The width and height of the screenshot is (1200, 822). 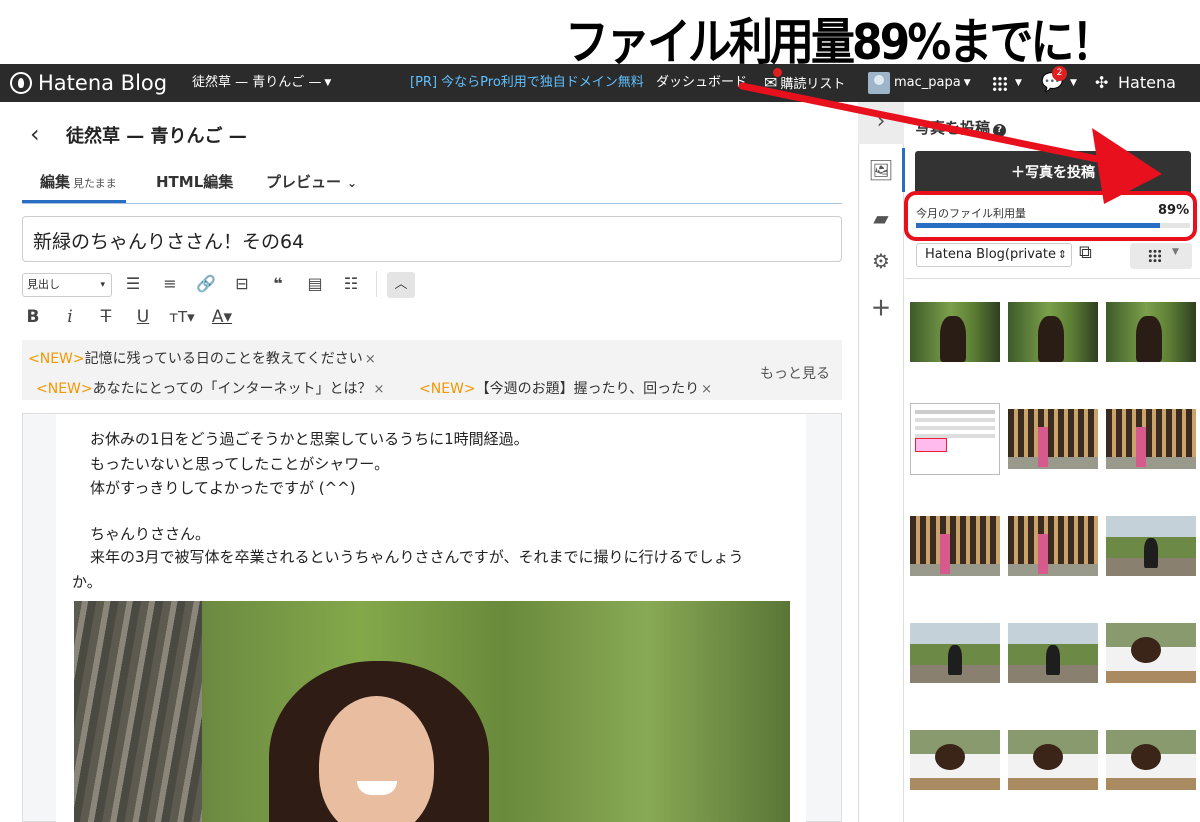 I want to click on gear-icon: ⚙, so click(x=881, y=261).